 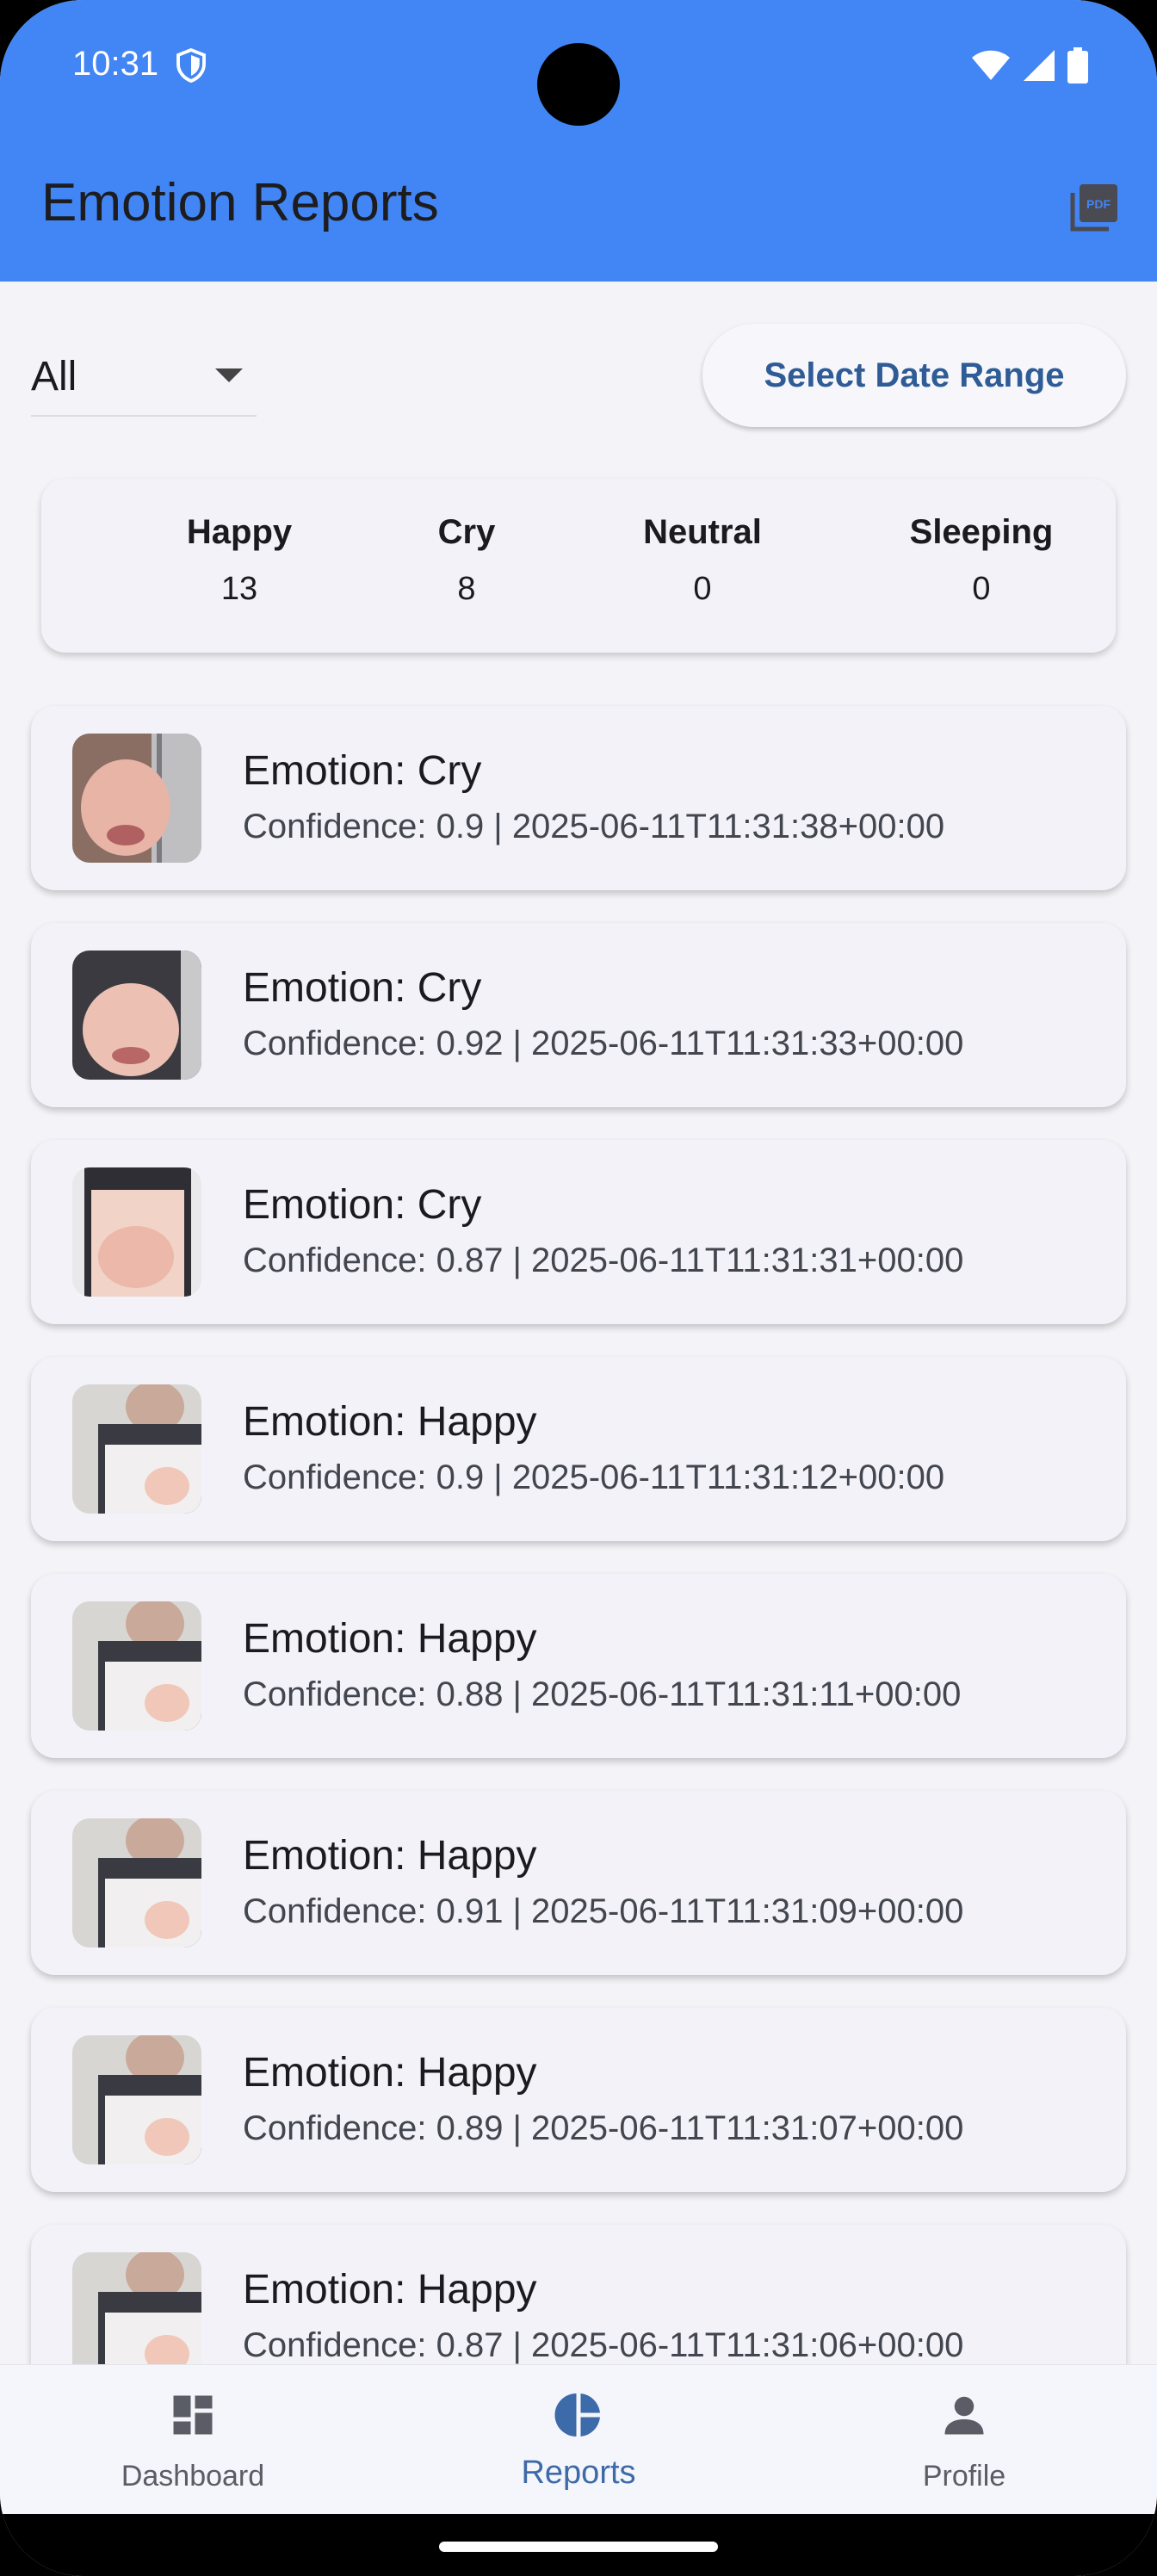 What do you see at coordinates (240, 202) in the screenshot?
I see `page-title: Emotion Reports` at bounding box center [240, 202].